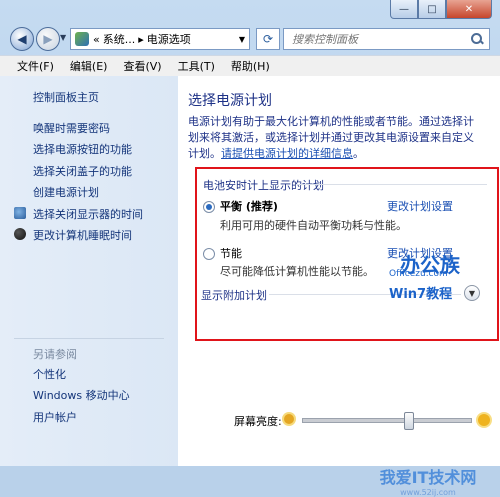  I want to click on page-title: 选择电源计划, so click(230, 101).